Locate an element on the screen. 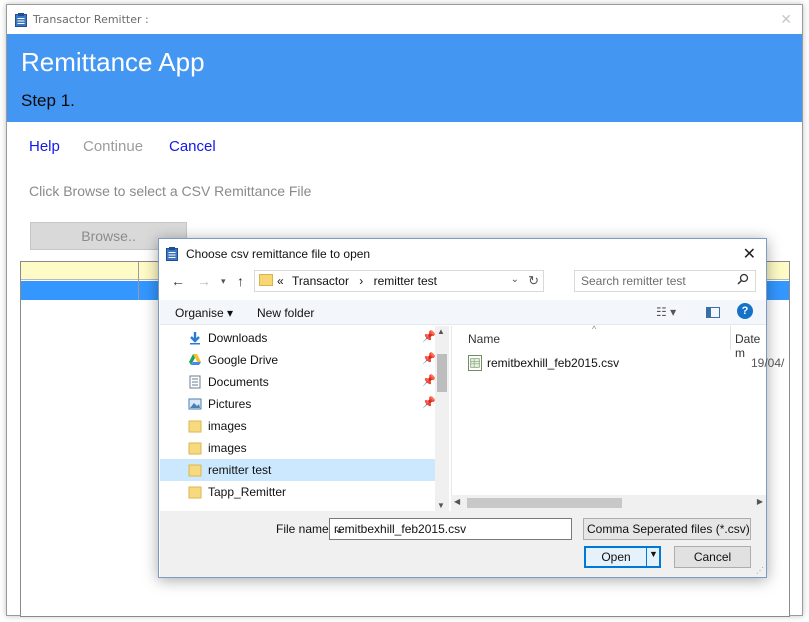 The height and width of the screenshot is (622, 809). download-icon is located at coordinates (195, 338).